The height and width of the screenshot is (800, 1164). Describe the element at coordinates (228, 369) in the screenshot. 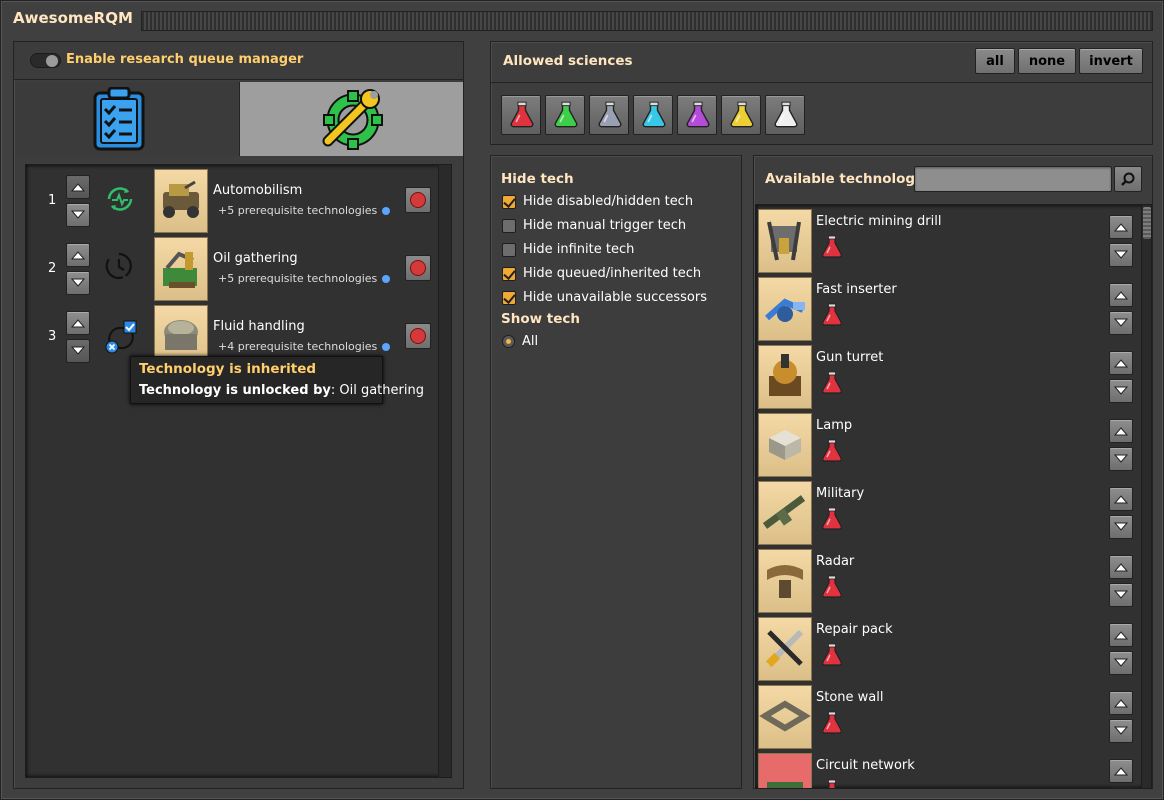

I see `tooltip-title: Technology is inherited` at that location.